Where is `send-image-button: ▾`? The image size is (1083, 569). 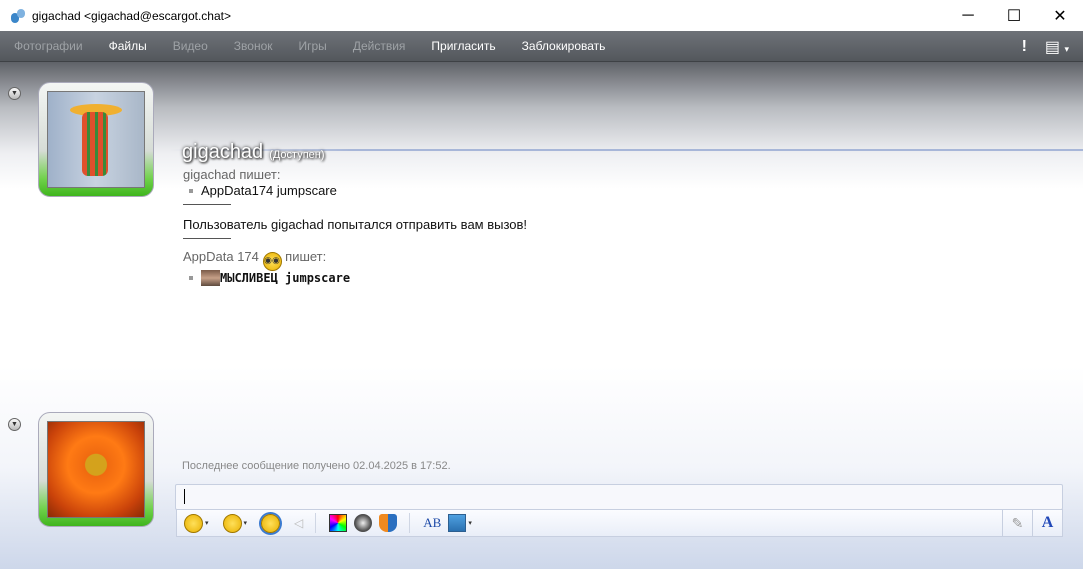
send-image-button: ▾ is located at coordinates (460, 523).